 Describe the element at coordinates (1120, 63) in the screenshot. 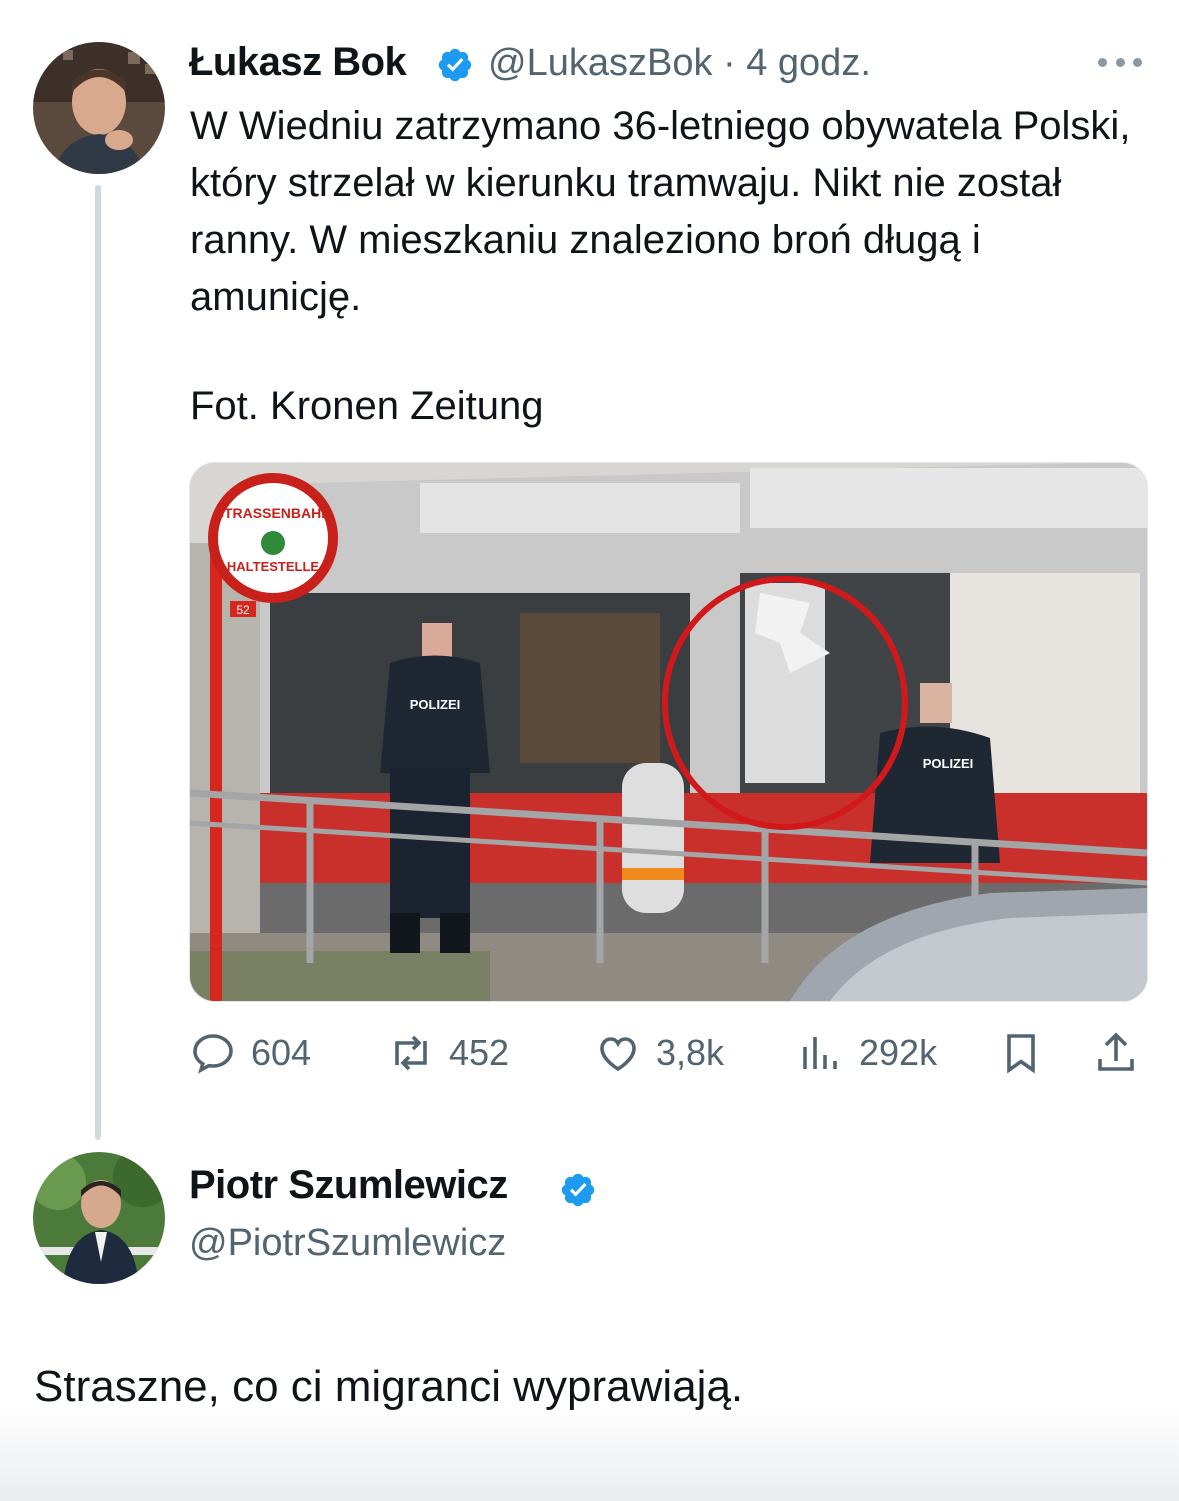

I see `more-icon` at that location.